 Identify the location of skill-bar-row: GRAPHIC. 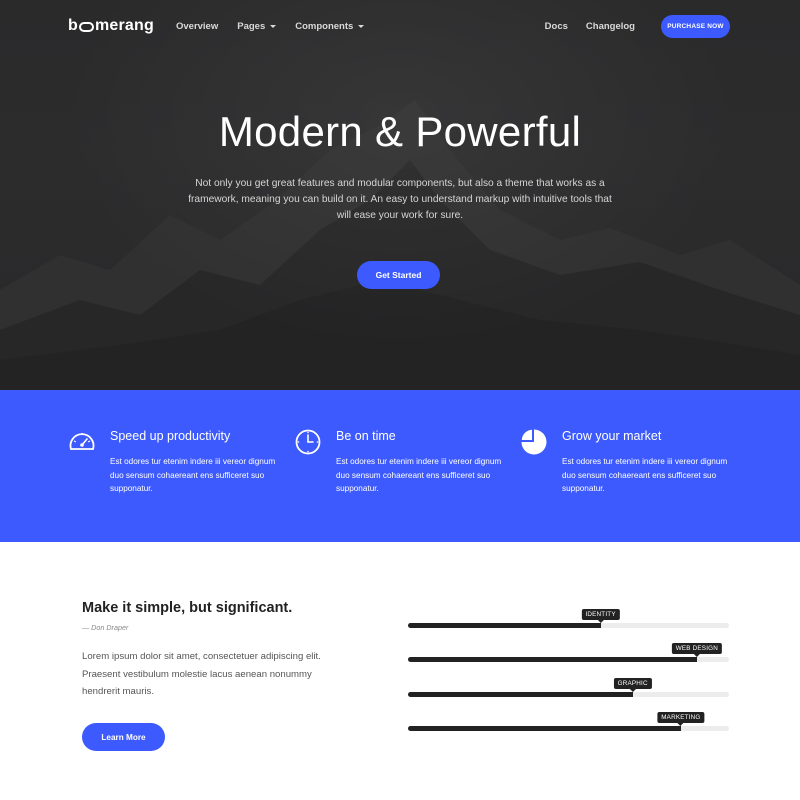
(568, 683).